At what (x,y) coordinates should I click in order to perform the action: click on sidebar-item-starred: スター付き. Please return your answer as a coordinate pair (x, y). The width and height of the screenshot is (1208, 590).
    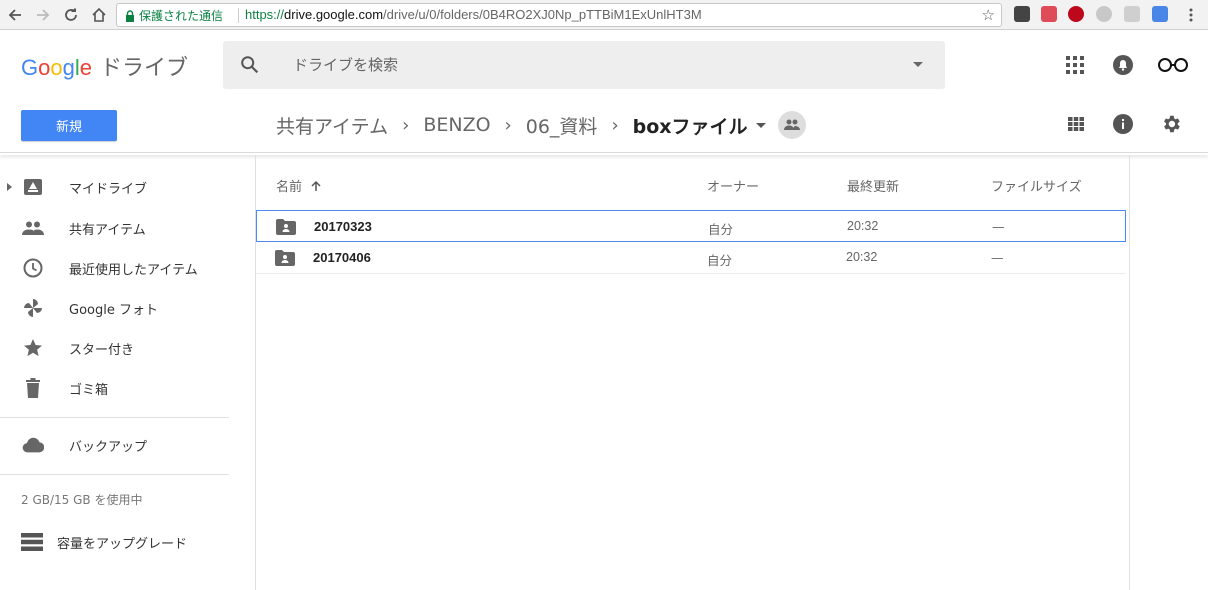
    Looking at the image, I should click on (115, 348).